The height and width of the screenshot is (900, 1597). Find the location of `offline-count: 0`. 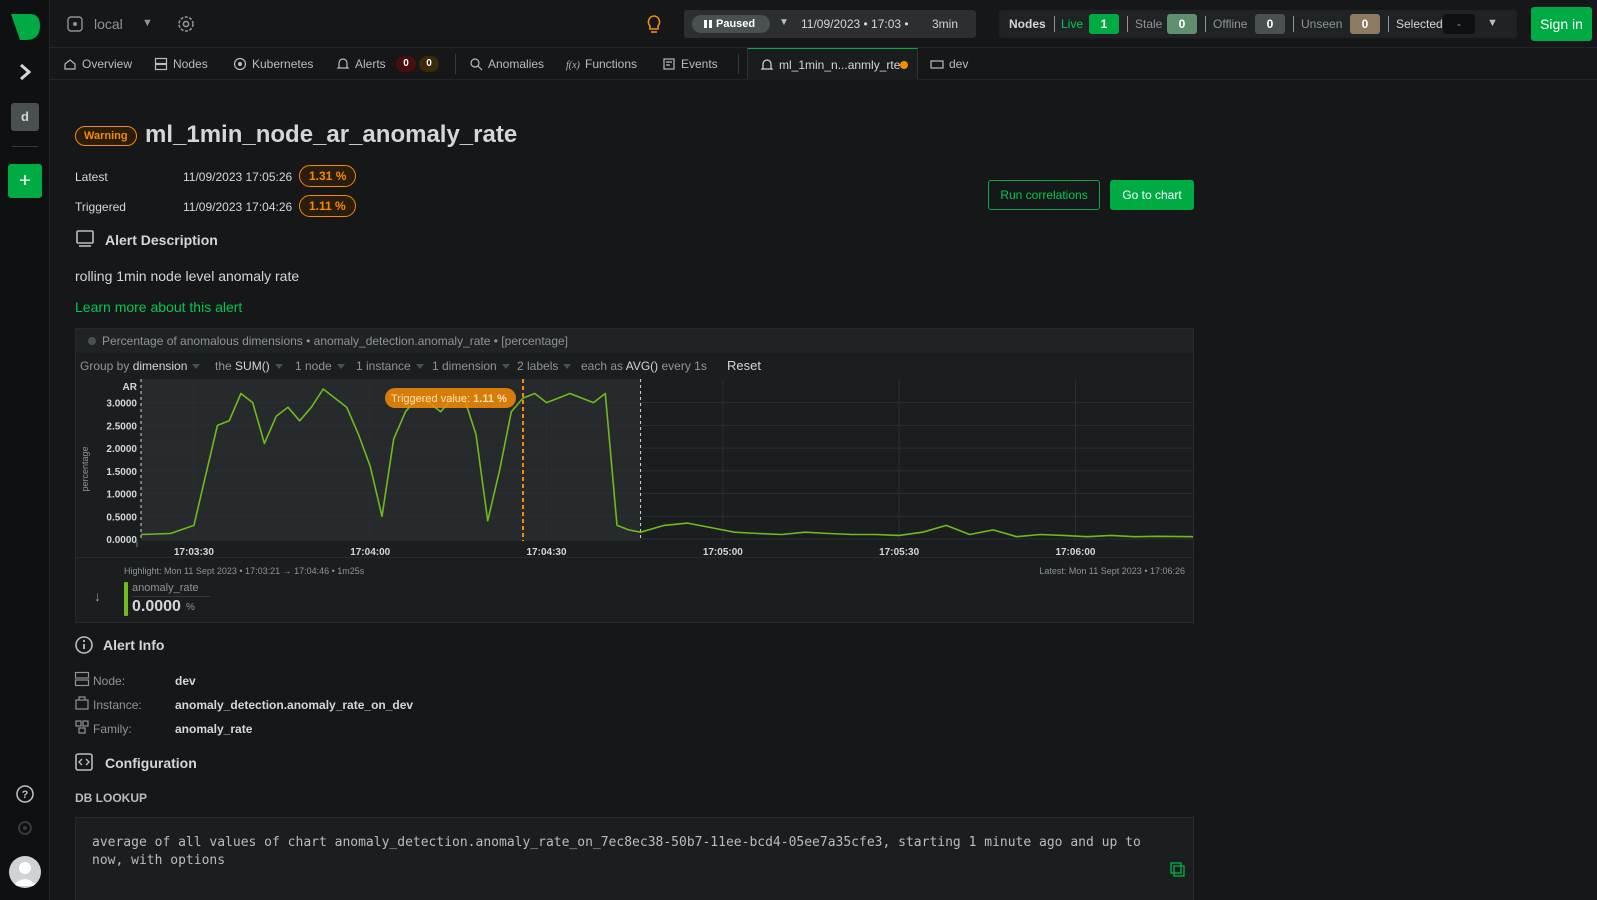

offline-count: 0 is located at coordinates (1270, 24).